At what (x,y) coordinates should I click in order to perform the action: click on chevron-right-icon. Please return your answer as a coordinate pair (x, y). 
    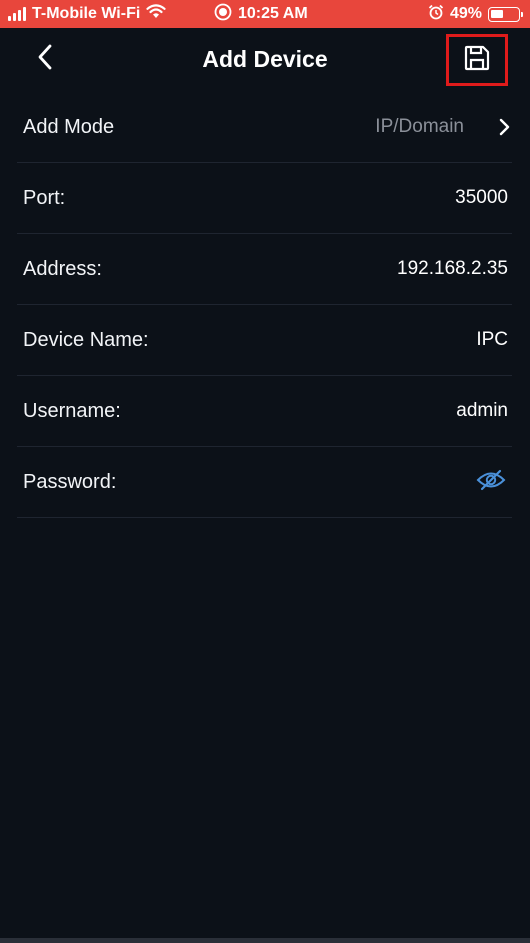
    Looking at the image, I should click on (504, 127).